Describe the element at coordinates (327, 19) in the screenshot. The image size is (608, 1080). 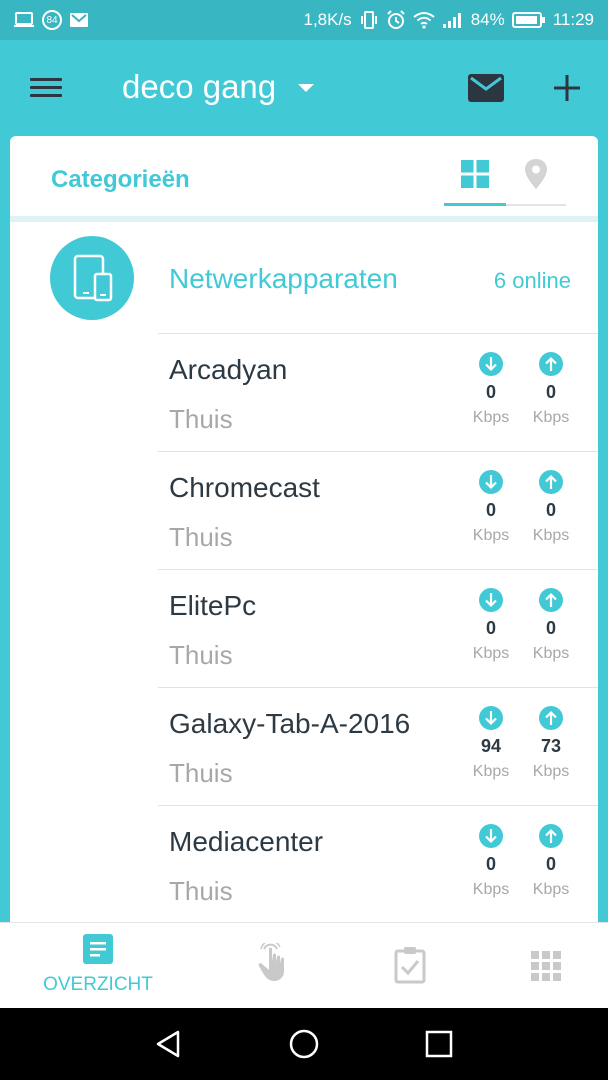
I see `network-speed: 1,8K/s` at that location.